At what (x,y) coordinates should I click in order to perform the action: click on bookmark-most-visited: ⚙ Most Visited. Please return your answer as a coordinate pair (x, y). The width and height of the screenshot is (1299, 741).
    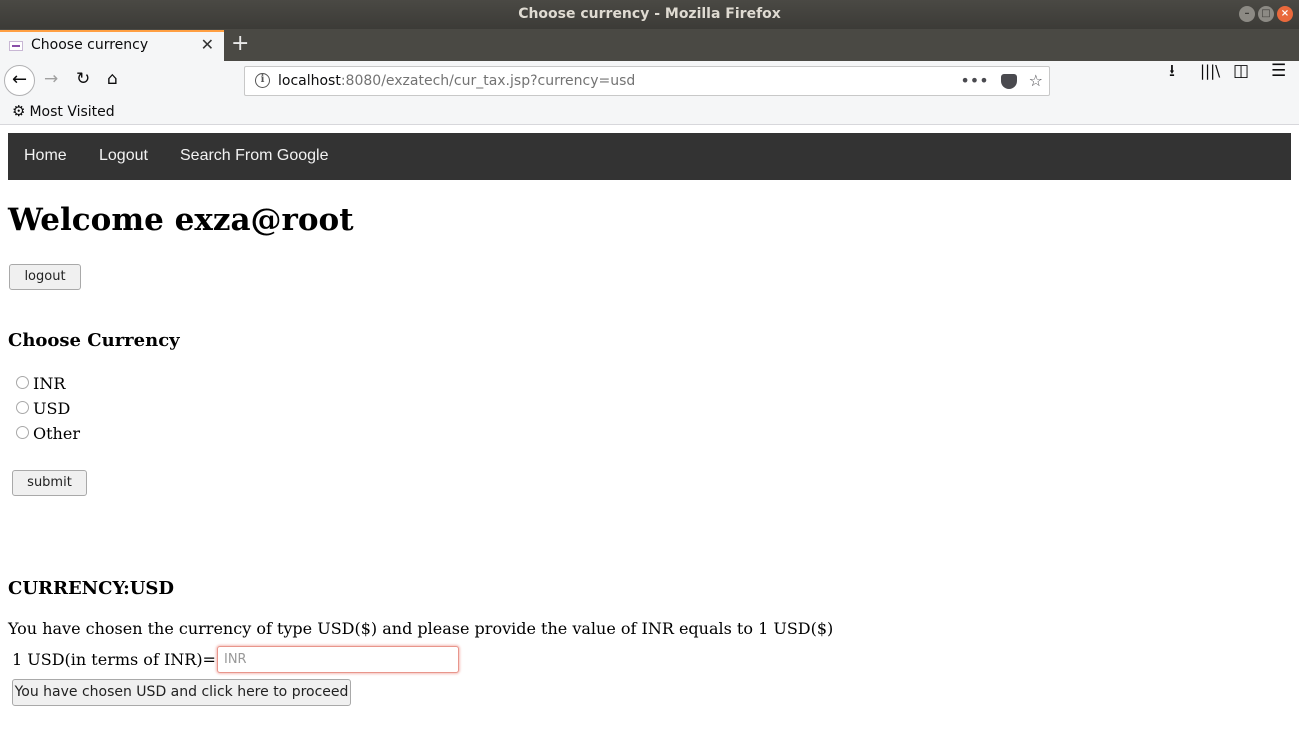
    Looking at the image, I should click on (63, 111).